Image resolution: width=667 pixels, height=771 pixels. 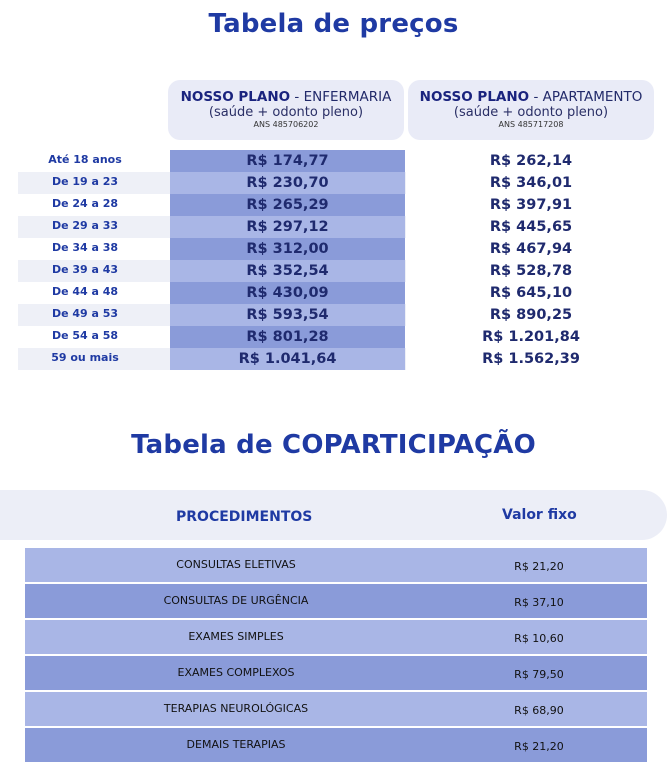 What do you see at coordinates (287, 359) in the screenshot?
I see `price-enfermaria: R$ 1.041,64` at bounding box center [287, 359].